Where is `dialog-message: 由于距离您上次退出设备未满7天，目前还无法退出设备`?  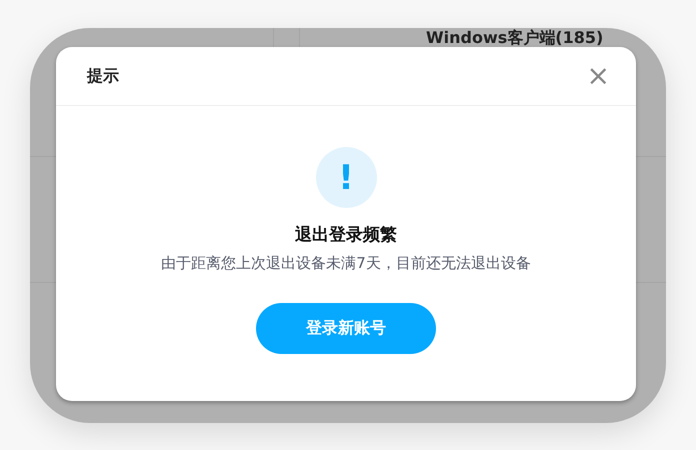 dialog-message: 由于距离您上次退出设备未满7天，目前还无法退出设备 is located at coordinates (346, 263).